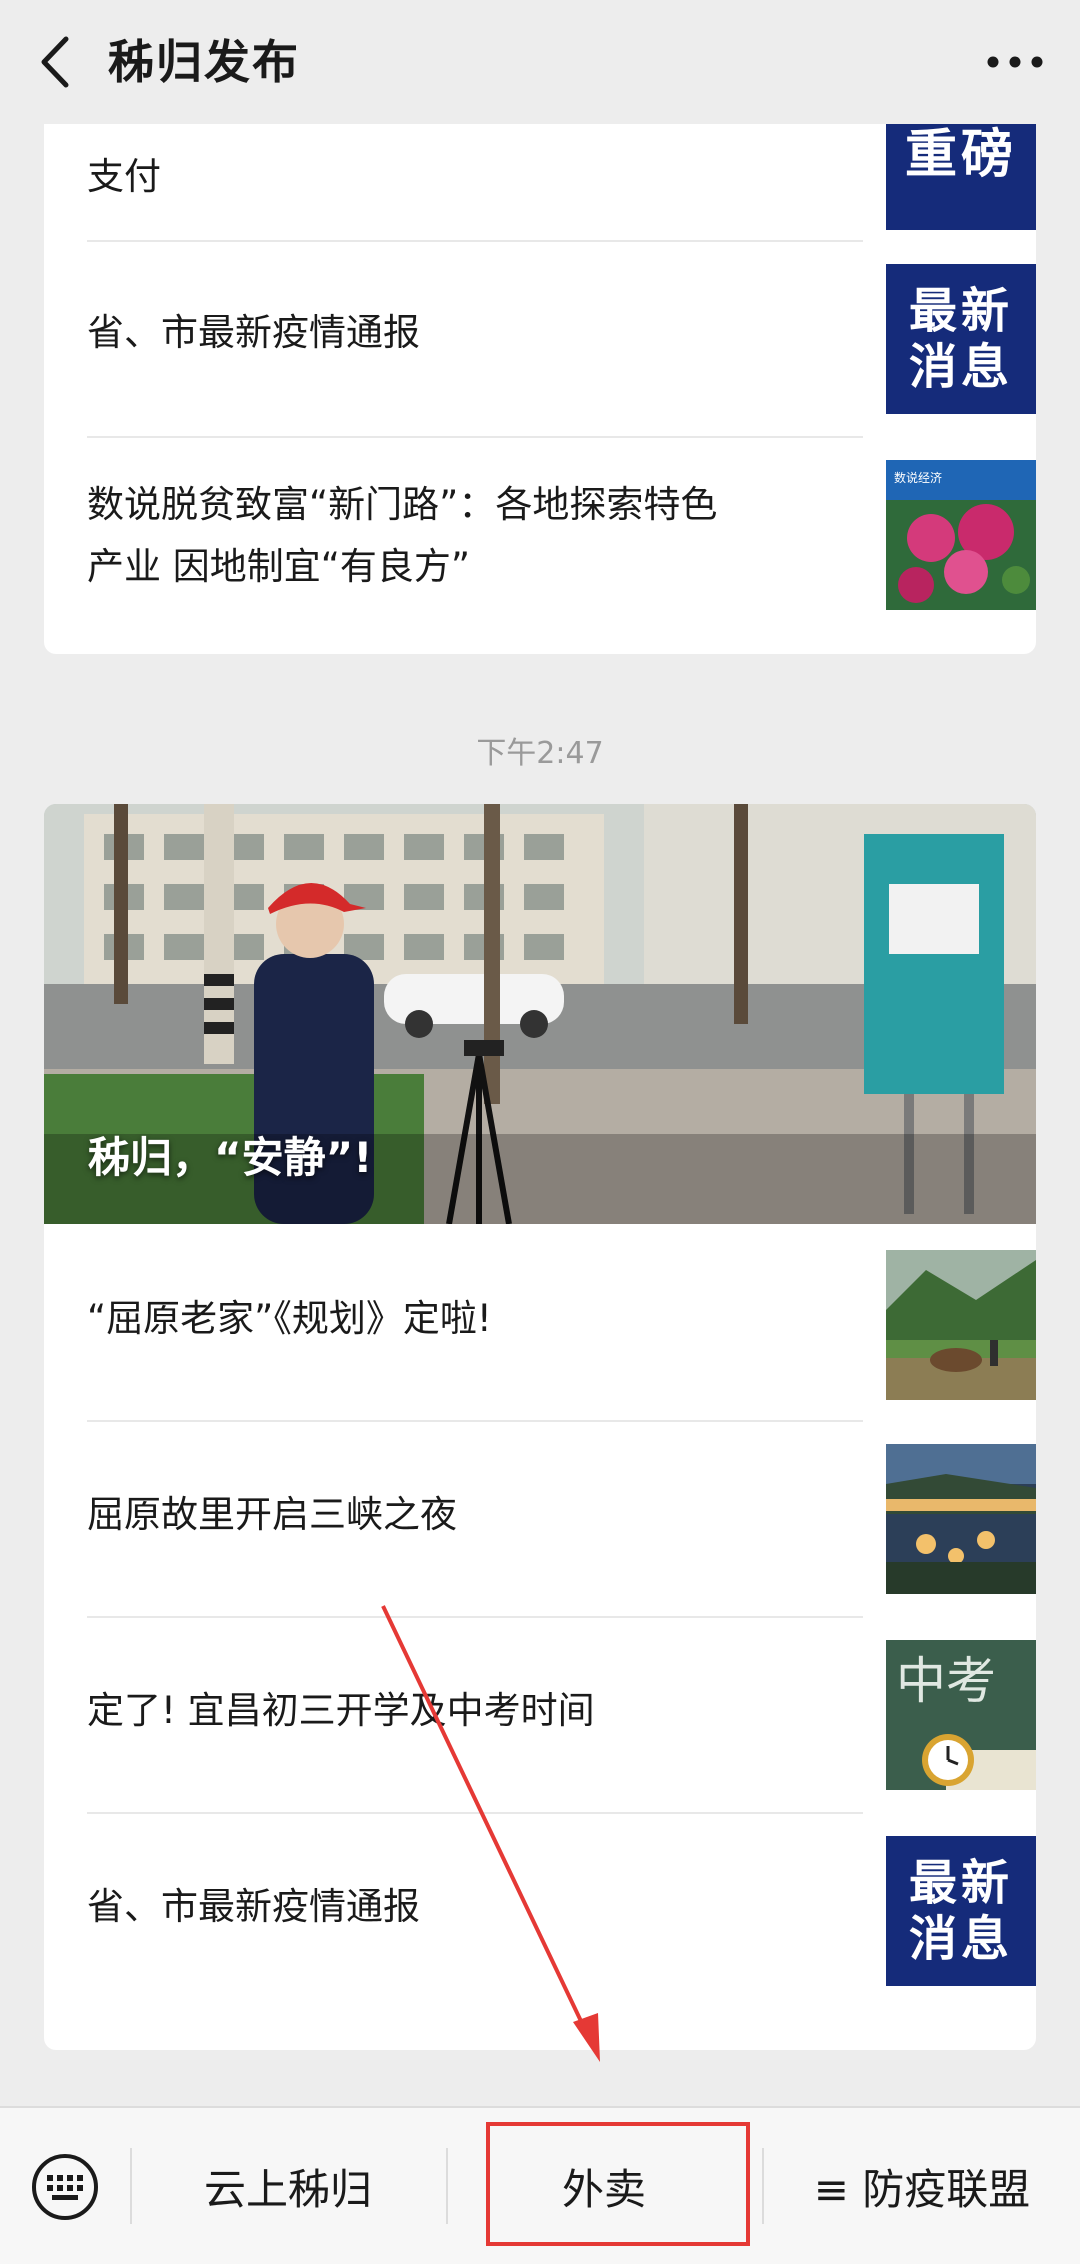  I want to click on more-horizontal-icon, so click(1015, 62).